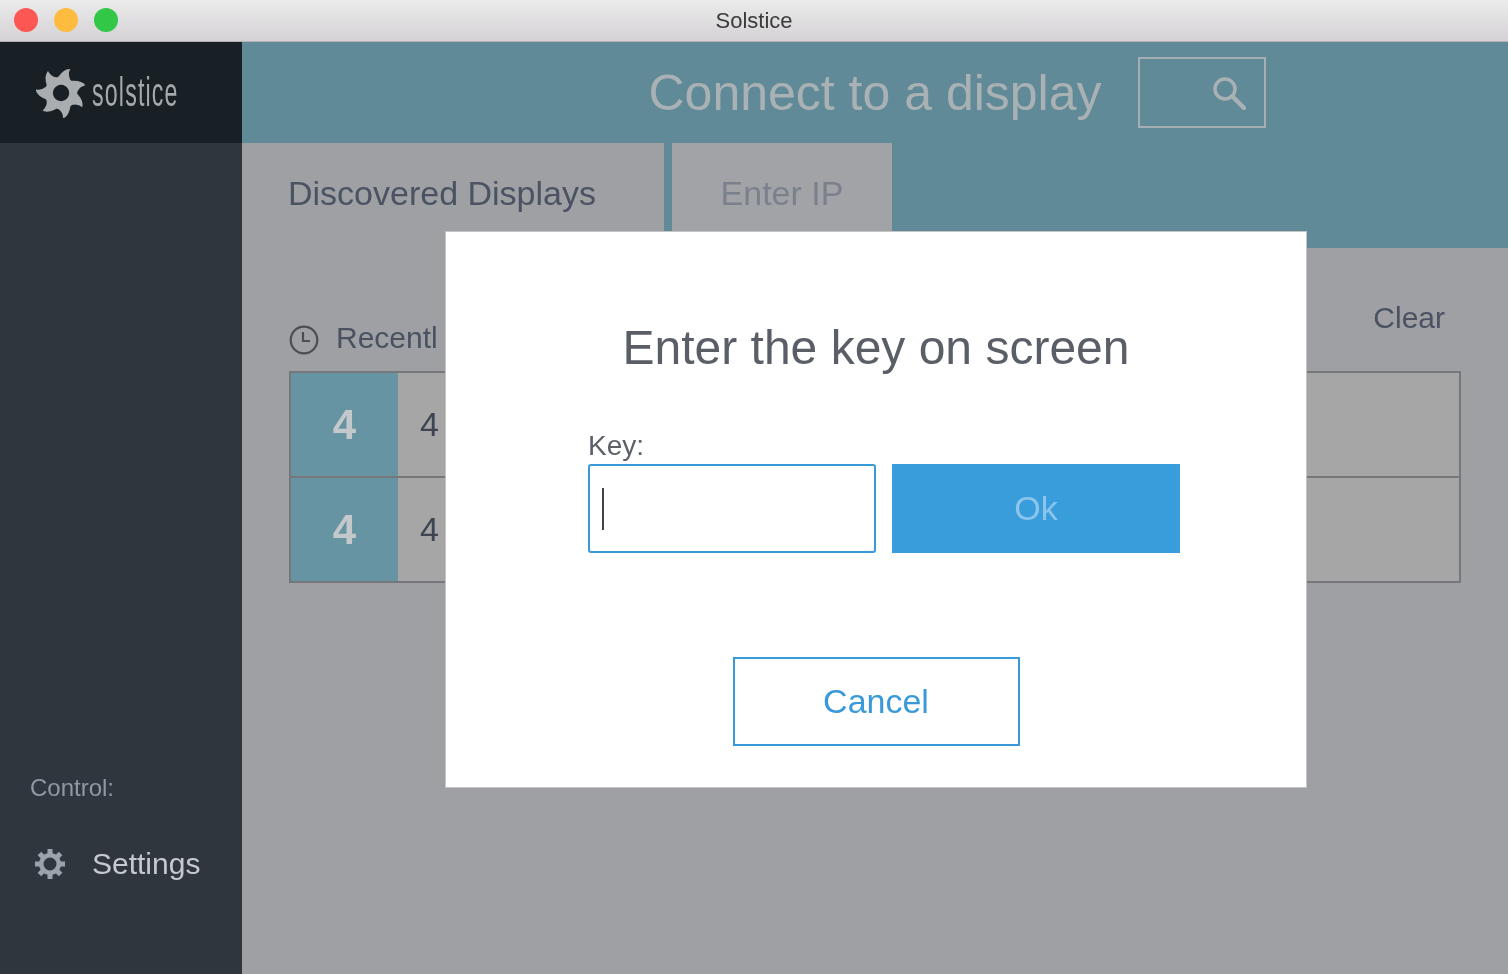 This screenshot has width=1508, height=974. I want to click on window-title: Solstice, so click(754, 20).